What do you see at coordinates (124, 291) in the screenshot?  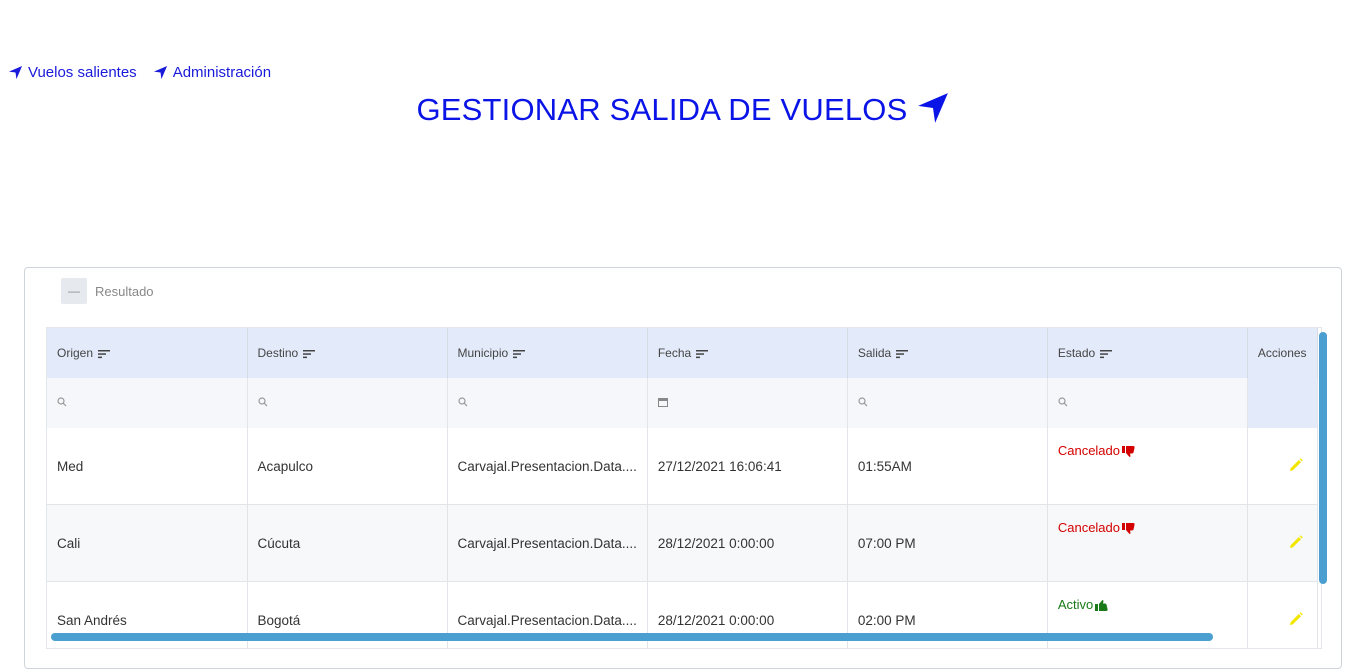 I see `panel-title: Resultado` at bounding box center [124, 291].